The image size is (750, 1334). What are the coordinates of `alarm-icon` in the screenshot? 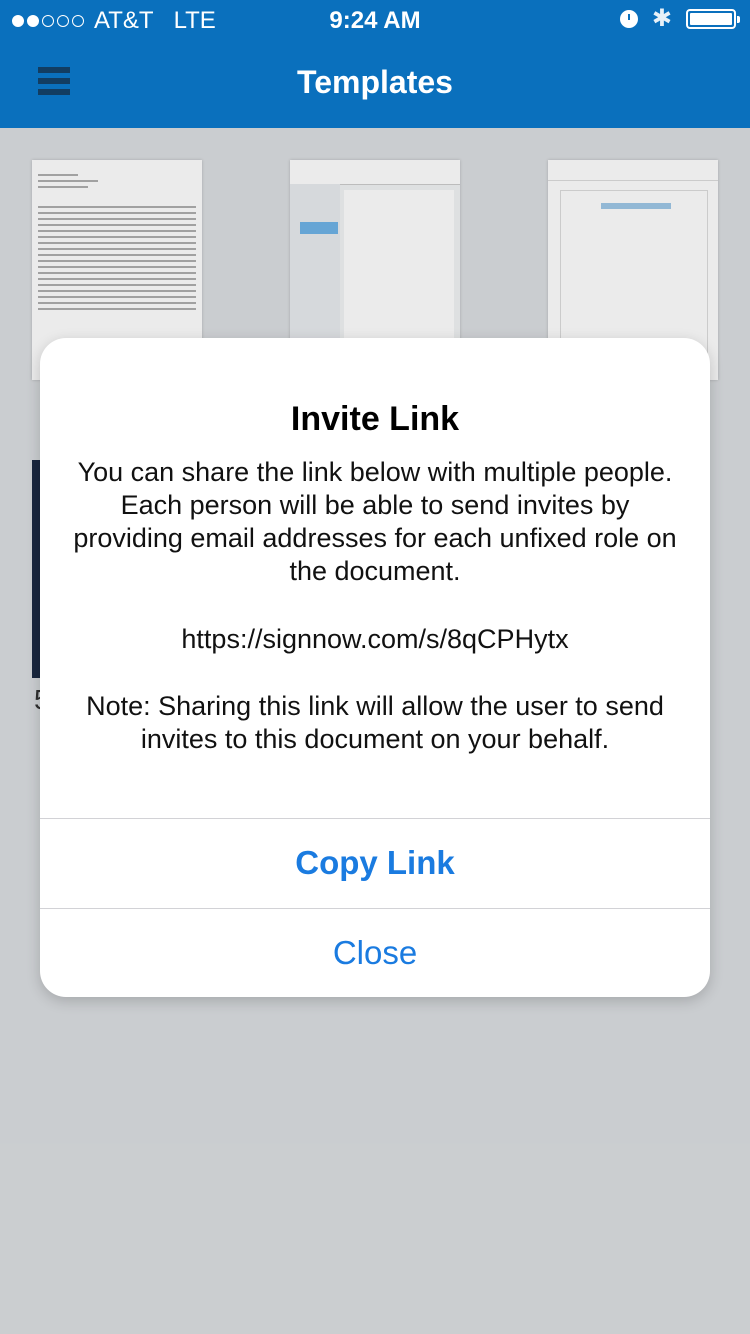 It's located at (628, 19).